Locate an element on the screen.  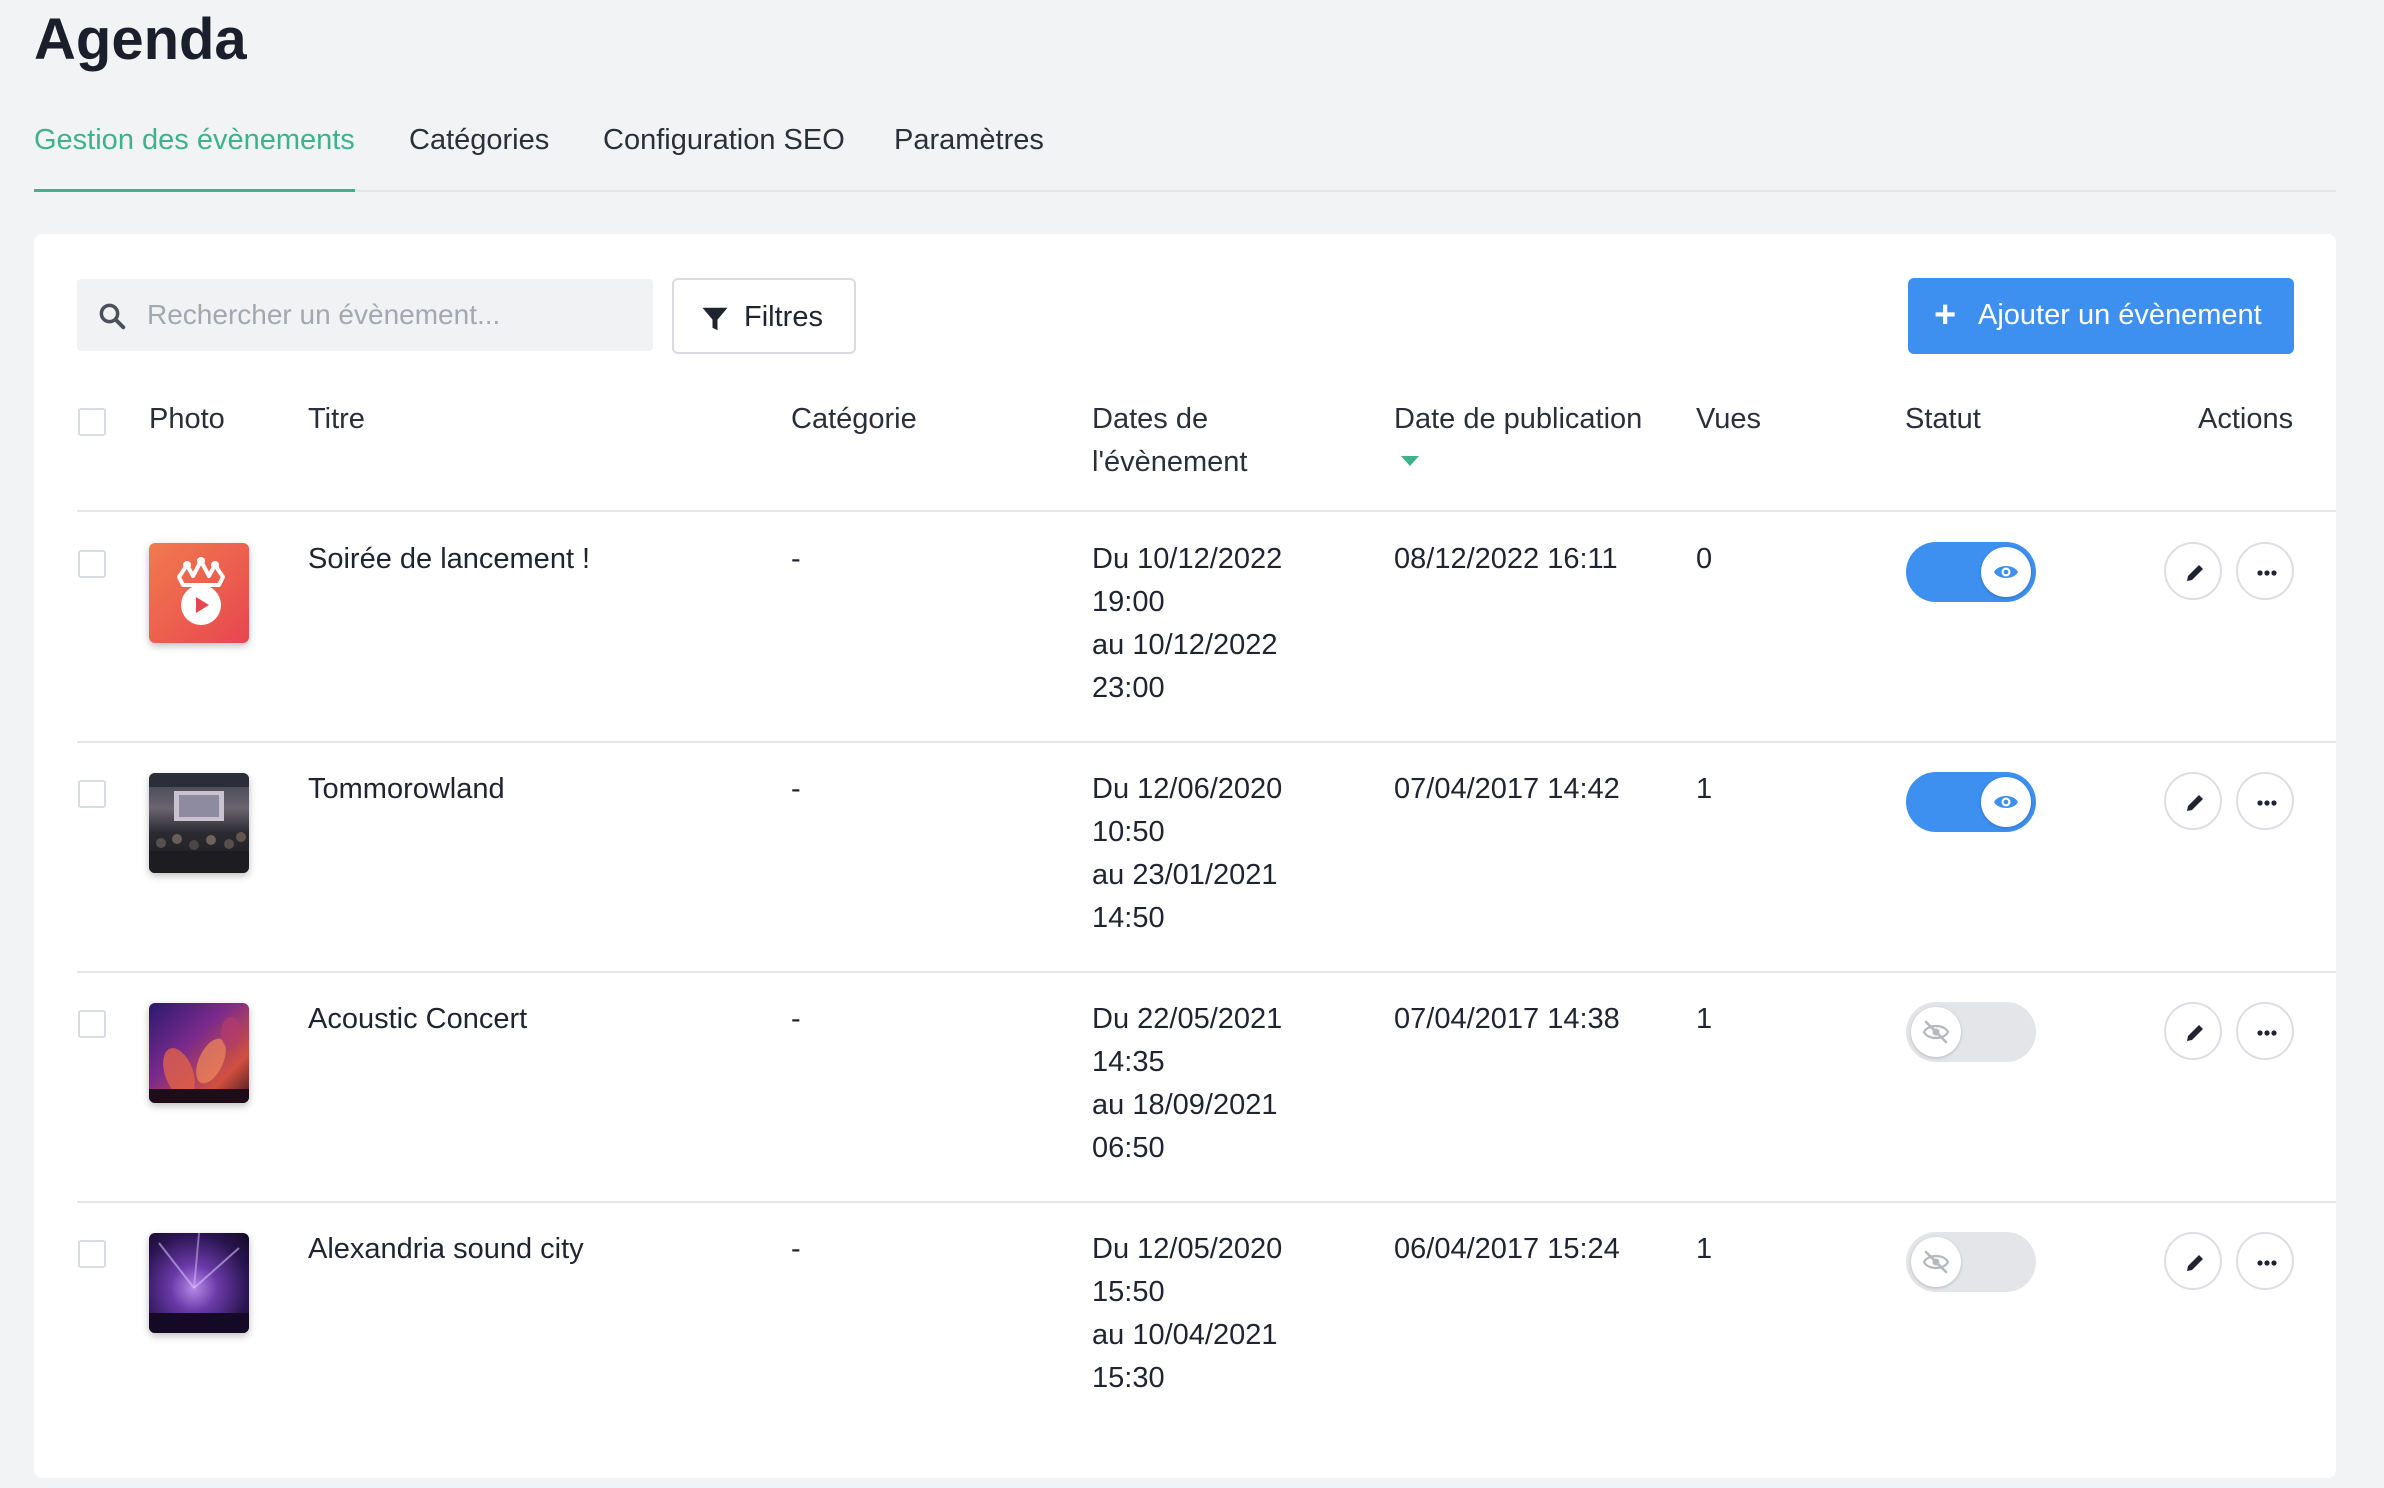
event-thumbnail-festival is located at coordinates (199, 823).